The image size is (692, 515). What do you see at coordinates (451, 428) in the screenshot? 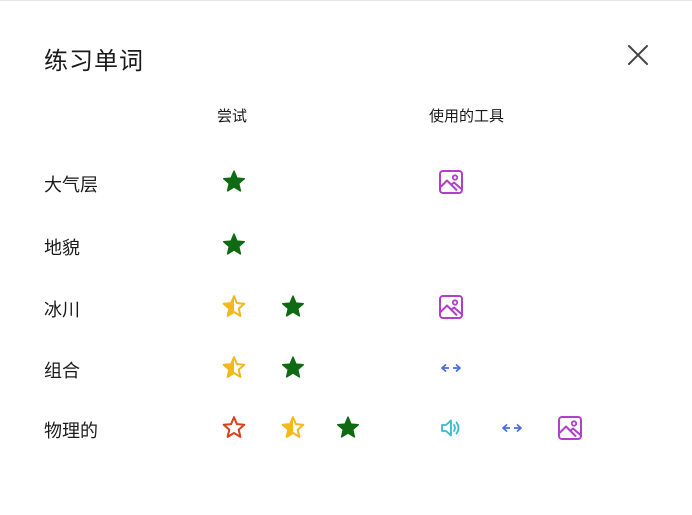
I see `audio-icon` at bounding box center [451, 428].